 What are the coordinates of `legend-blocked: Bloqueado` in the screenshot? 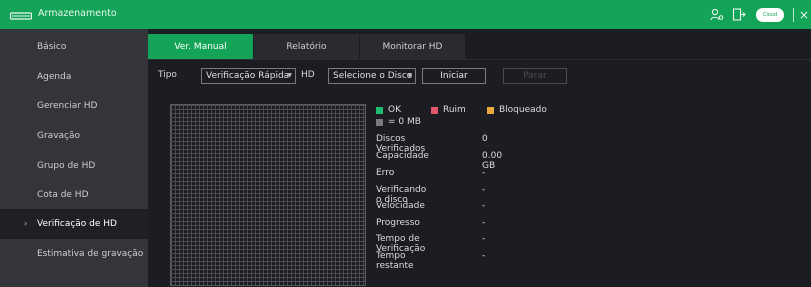 It's located at (517, 110).